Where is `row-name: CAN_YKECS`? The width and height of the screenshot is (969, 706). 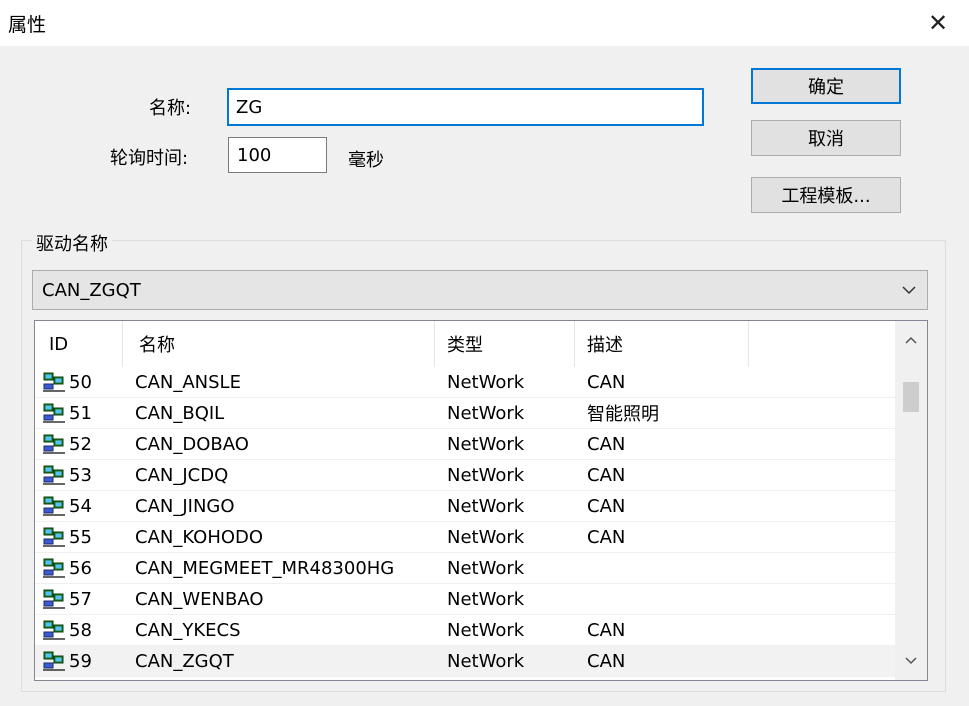 row-name: CAN_YKECS is located at coordinates (188, 630).